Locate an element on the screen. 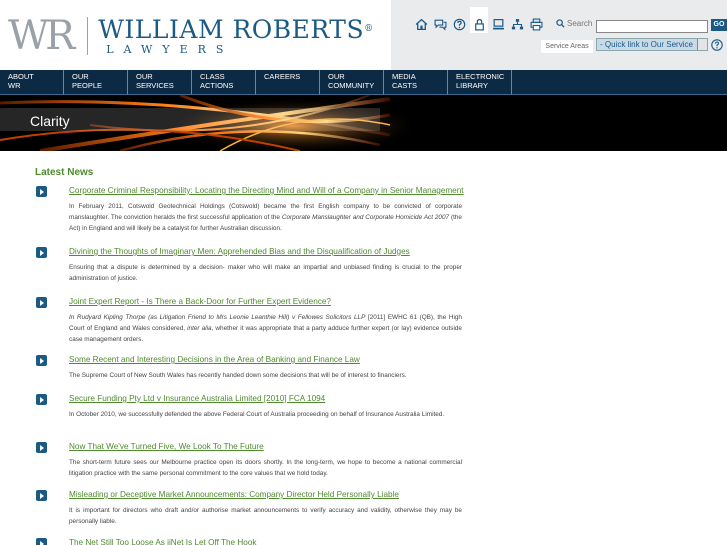  chat-icon is located at coordinates (440, 24).